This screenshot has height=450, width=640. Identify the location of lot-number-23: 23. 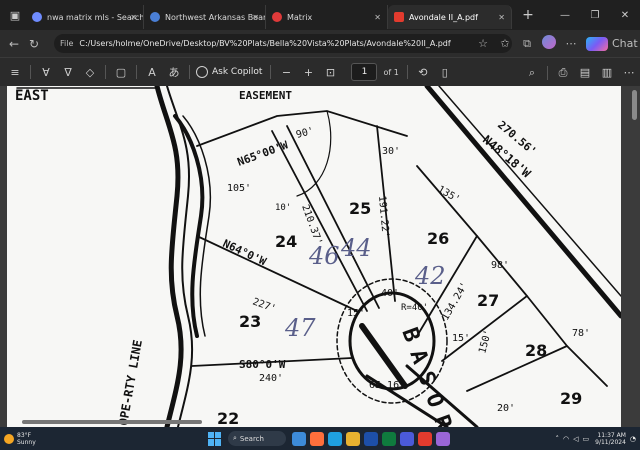
(250, 321).